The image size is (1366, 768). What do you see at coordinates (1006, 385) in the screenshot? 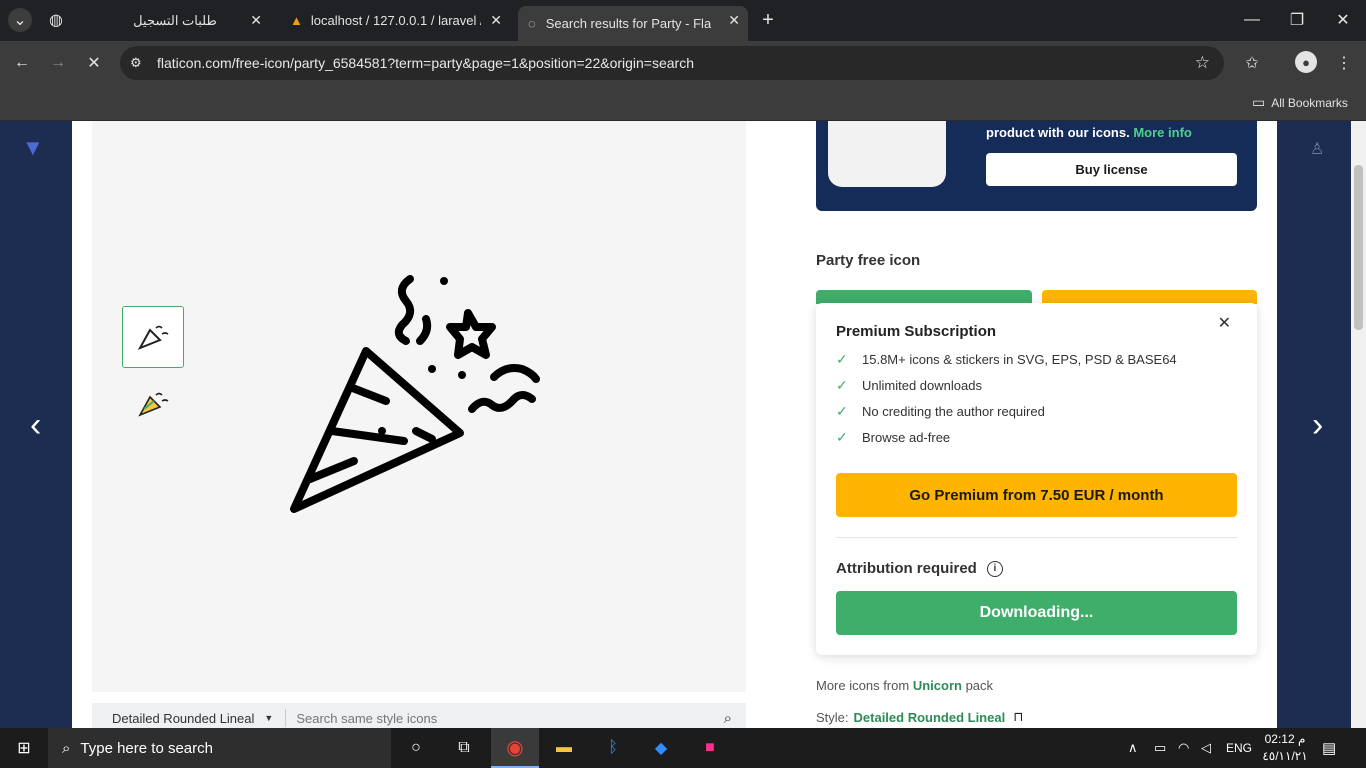
I see `list-item: ✓ Unlimited downloads` at bounding box center [1006, 385].